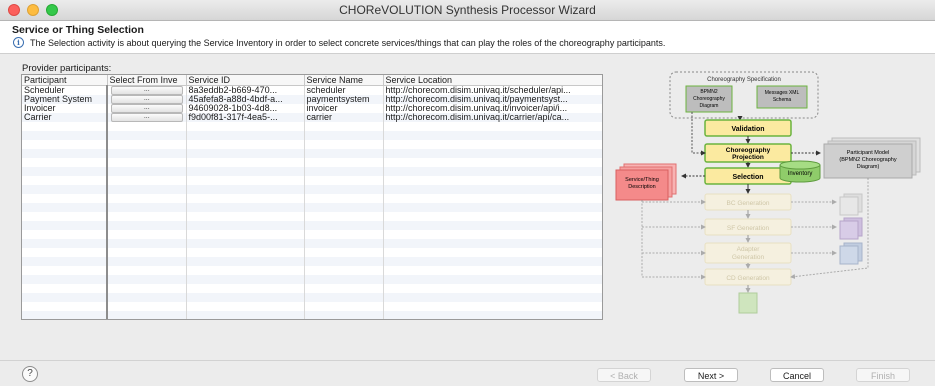 The height and width of the screenshot is (386, 935). I want to click on bpmn-label-1: BPMN2, so click(708, 92).